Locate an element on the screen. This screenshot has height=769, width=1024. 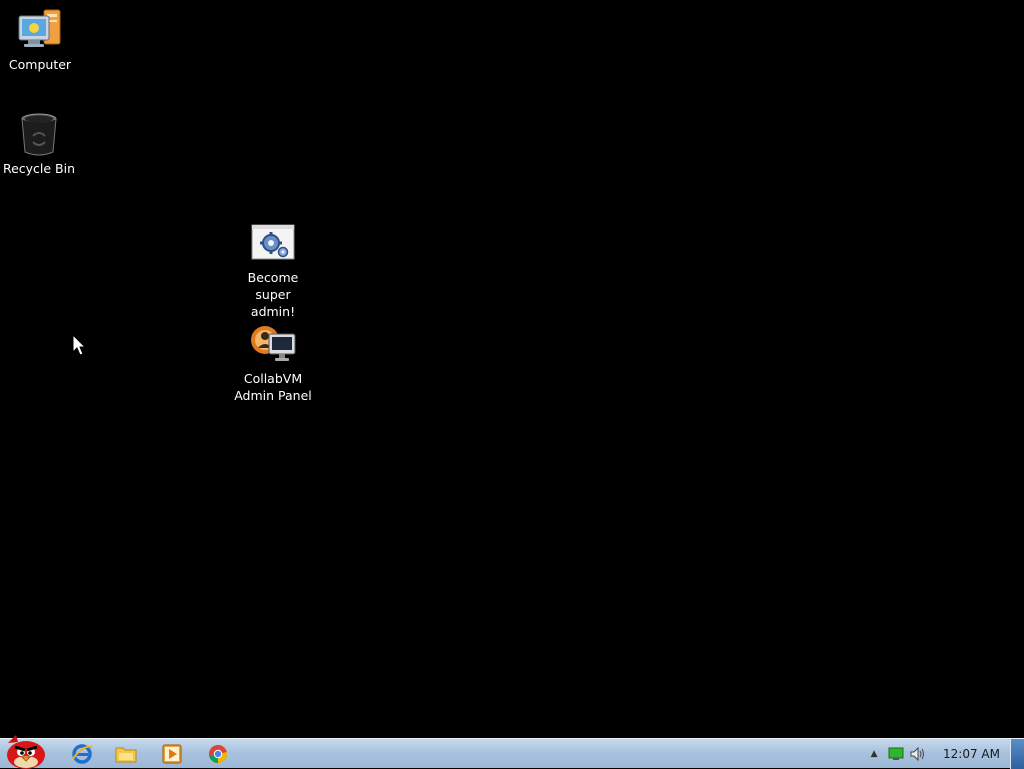
media-player-icon is located at coordinates (172, 754).